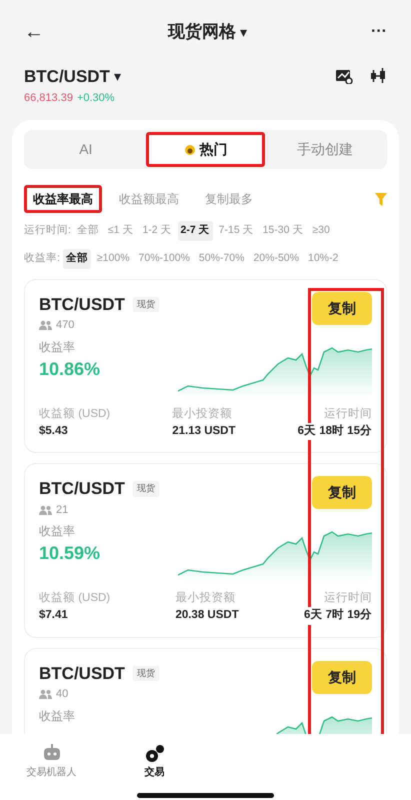 Image resolution: width=411 pixels, height=800 pixels. I want to click on filter-chip: 全部, so click(76, 258).